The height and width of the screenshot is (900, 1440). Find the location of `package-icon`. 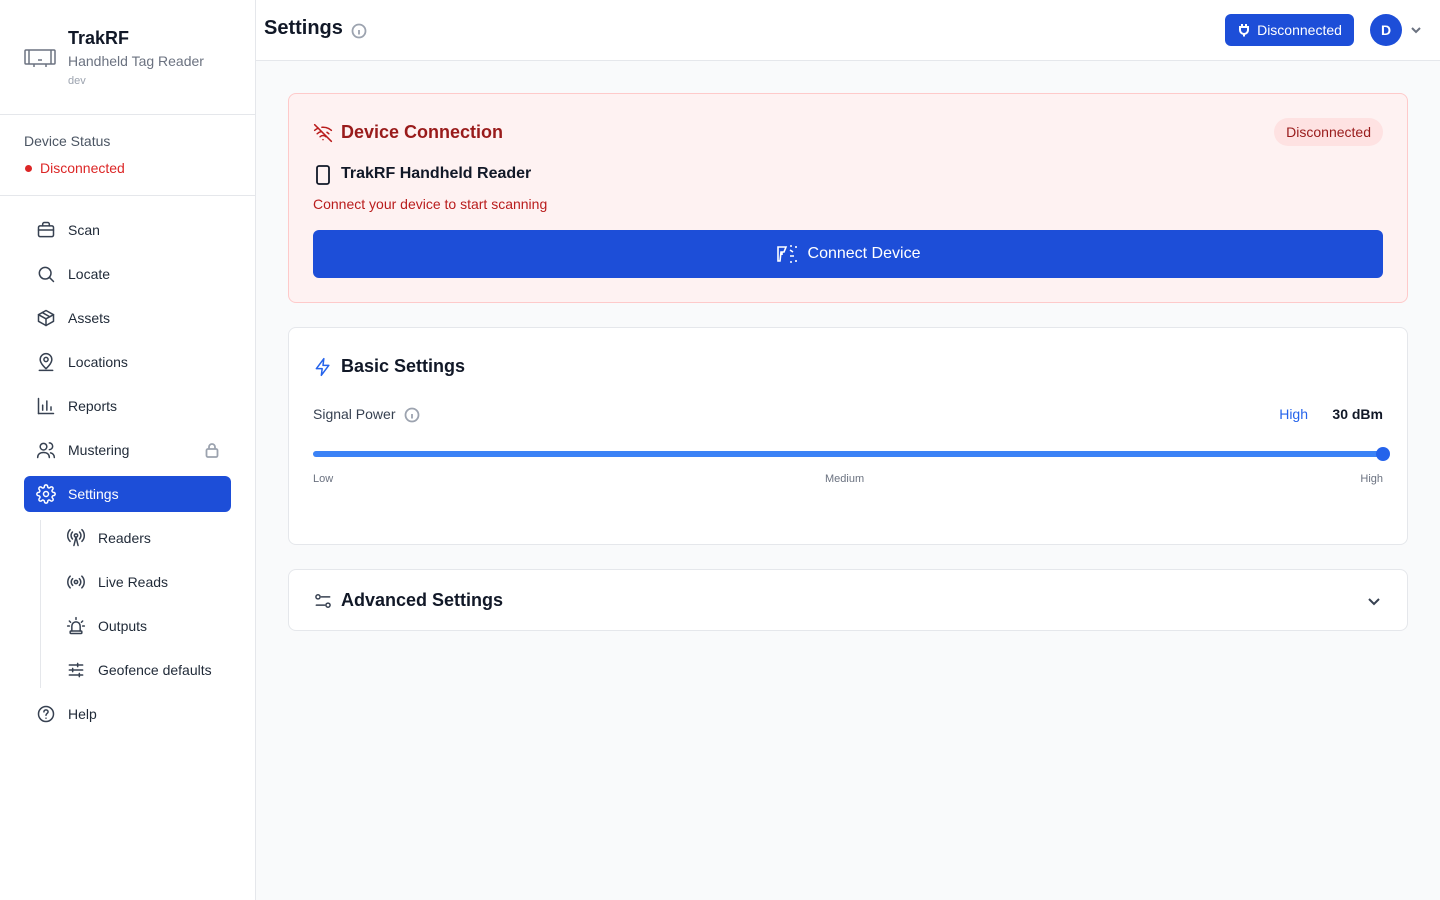

package-icon is located at coordinates (46, 318).